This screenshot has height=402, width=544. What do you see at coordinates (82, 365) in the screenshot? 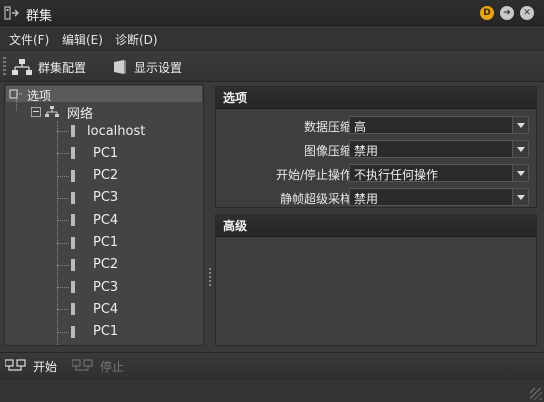
I see `stop-icon` at bounding box center [82, 365].